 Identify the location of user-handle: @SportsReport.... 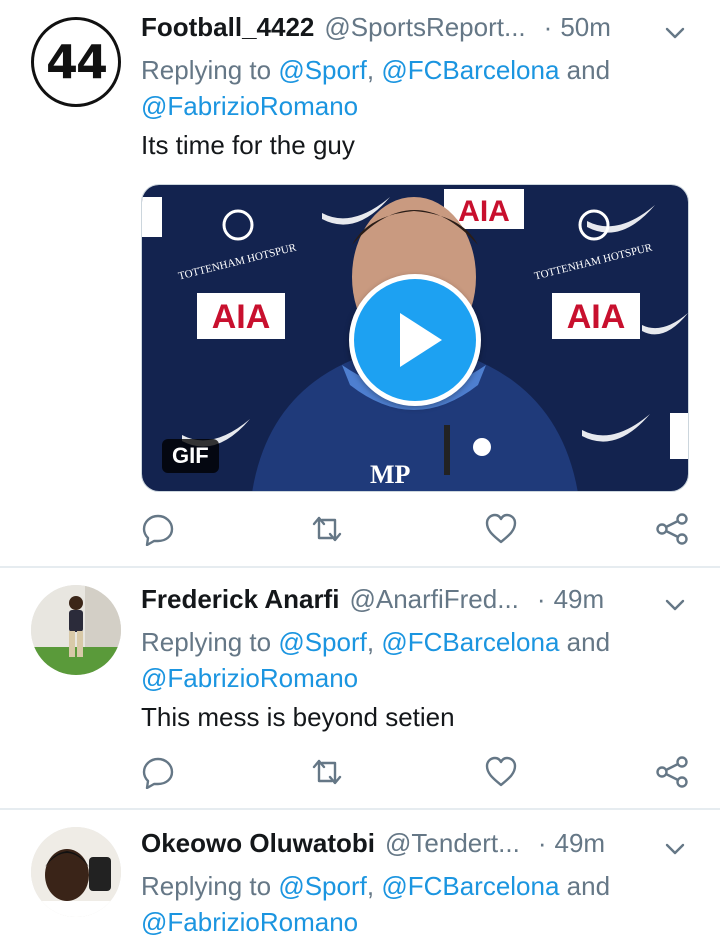
(424, 27).